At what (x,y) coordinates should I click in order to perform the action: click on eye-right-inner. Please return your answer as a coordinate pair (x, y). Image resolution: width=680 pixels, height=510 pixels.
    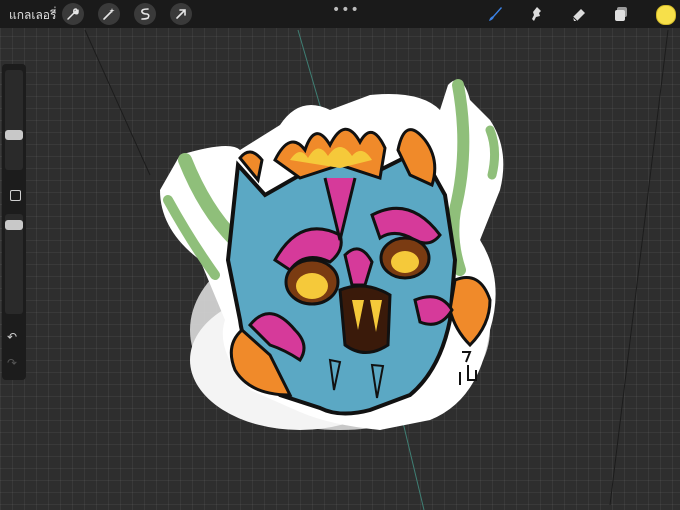
    Looking at the image, I should click on (405, 262).